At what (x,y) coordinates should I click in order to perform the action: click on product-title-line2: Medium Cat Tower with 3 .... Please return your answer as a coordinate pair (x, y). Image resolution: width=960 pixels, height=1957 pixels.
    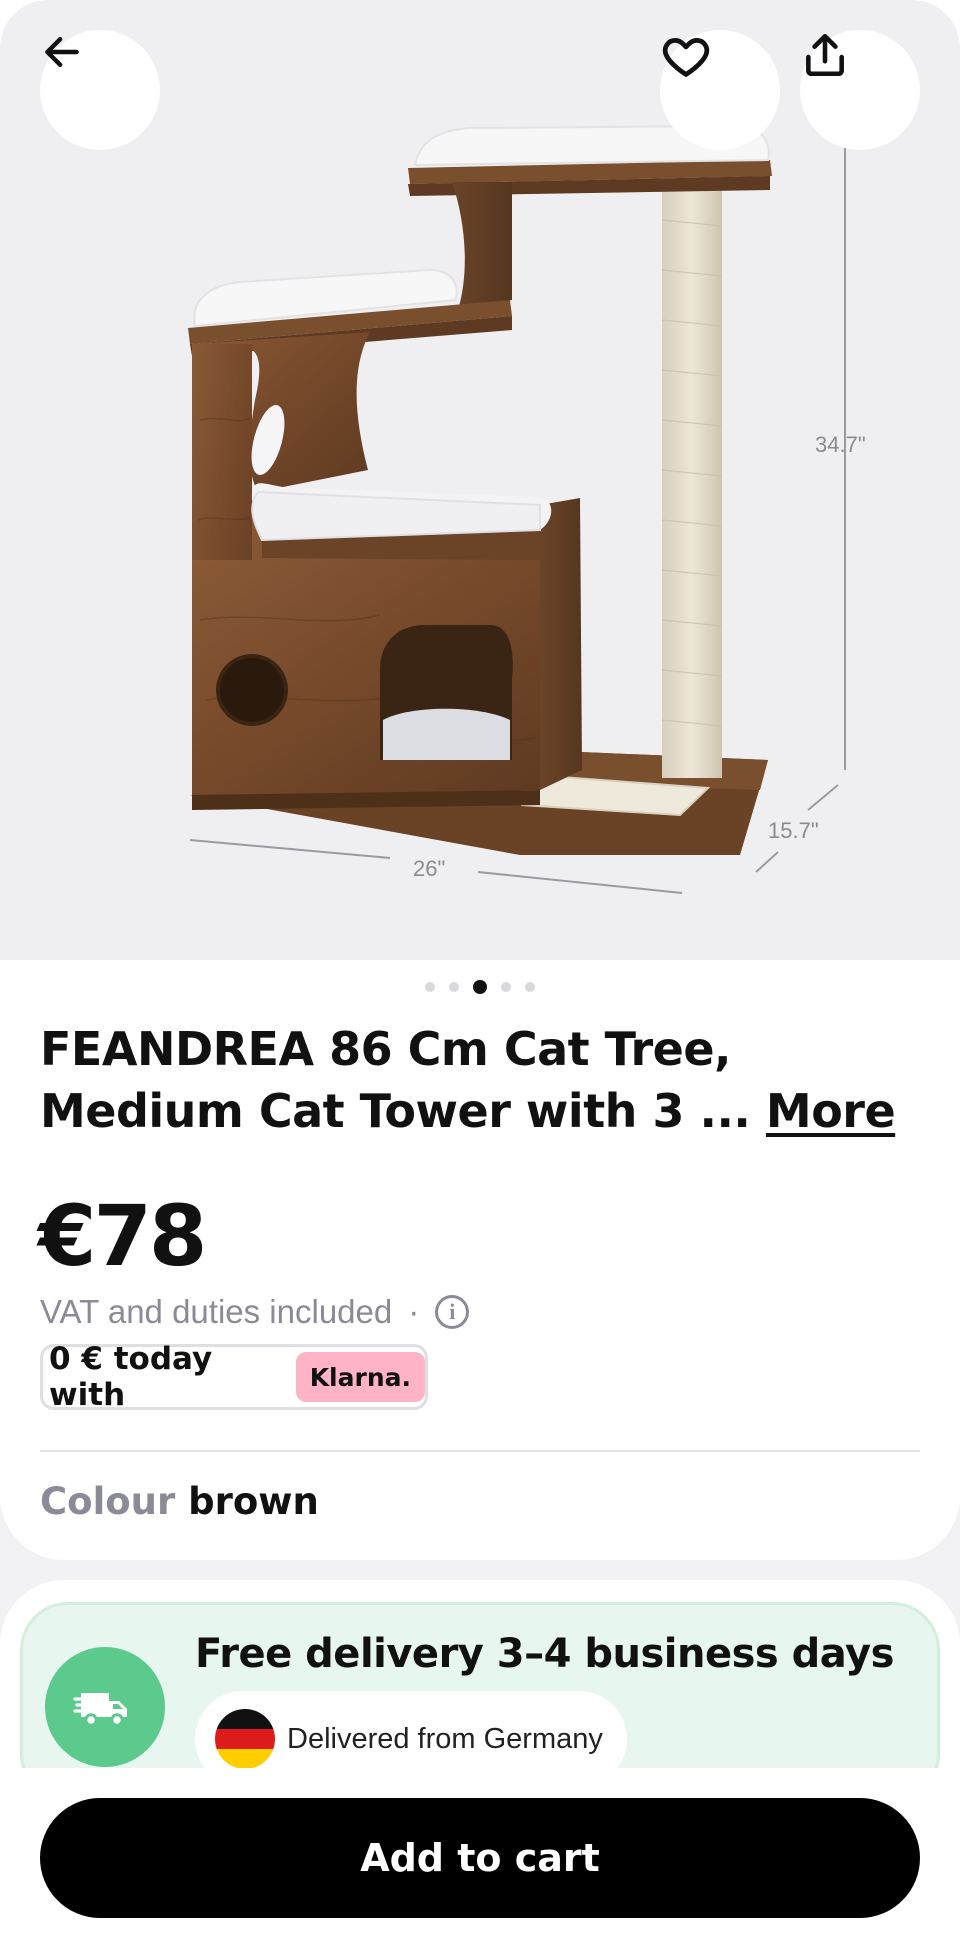
    Looking at the image, I should click on (403, 1111).